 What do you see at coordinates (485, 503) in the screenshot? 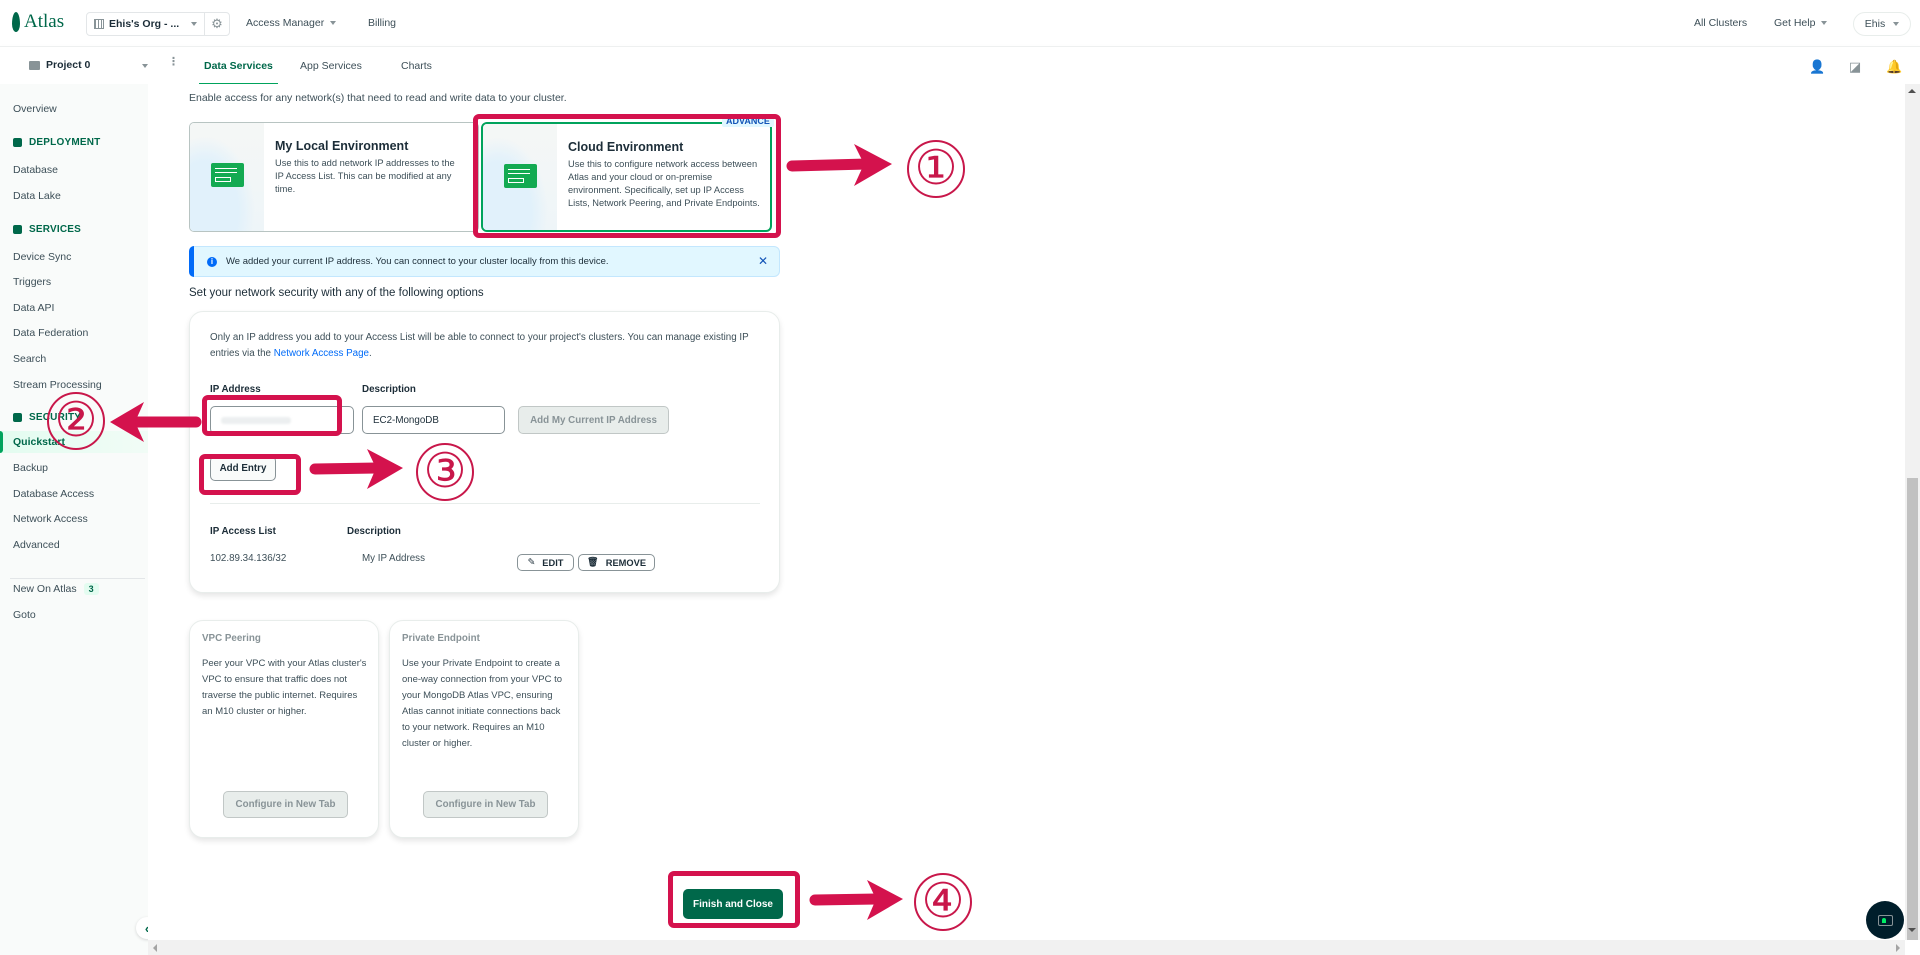
I see `divider` at bounding box center [485, 503].